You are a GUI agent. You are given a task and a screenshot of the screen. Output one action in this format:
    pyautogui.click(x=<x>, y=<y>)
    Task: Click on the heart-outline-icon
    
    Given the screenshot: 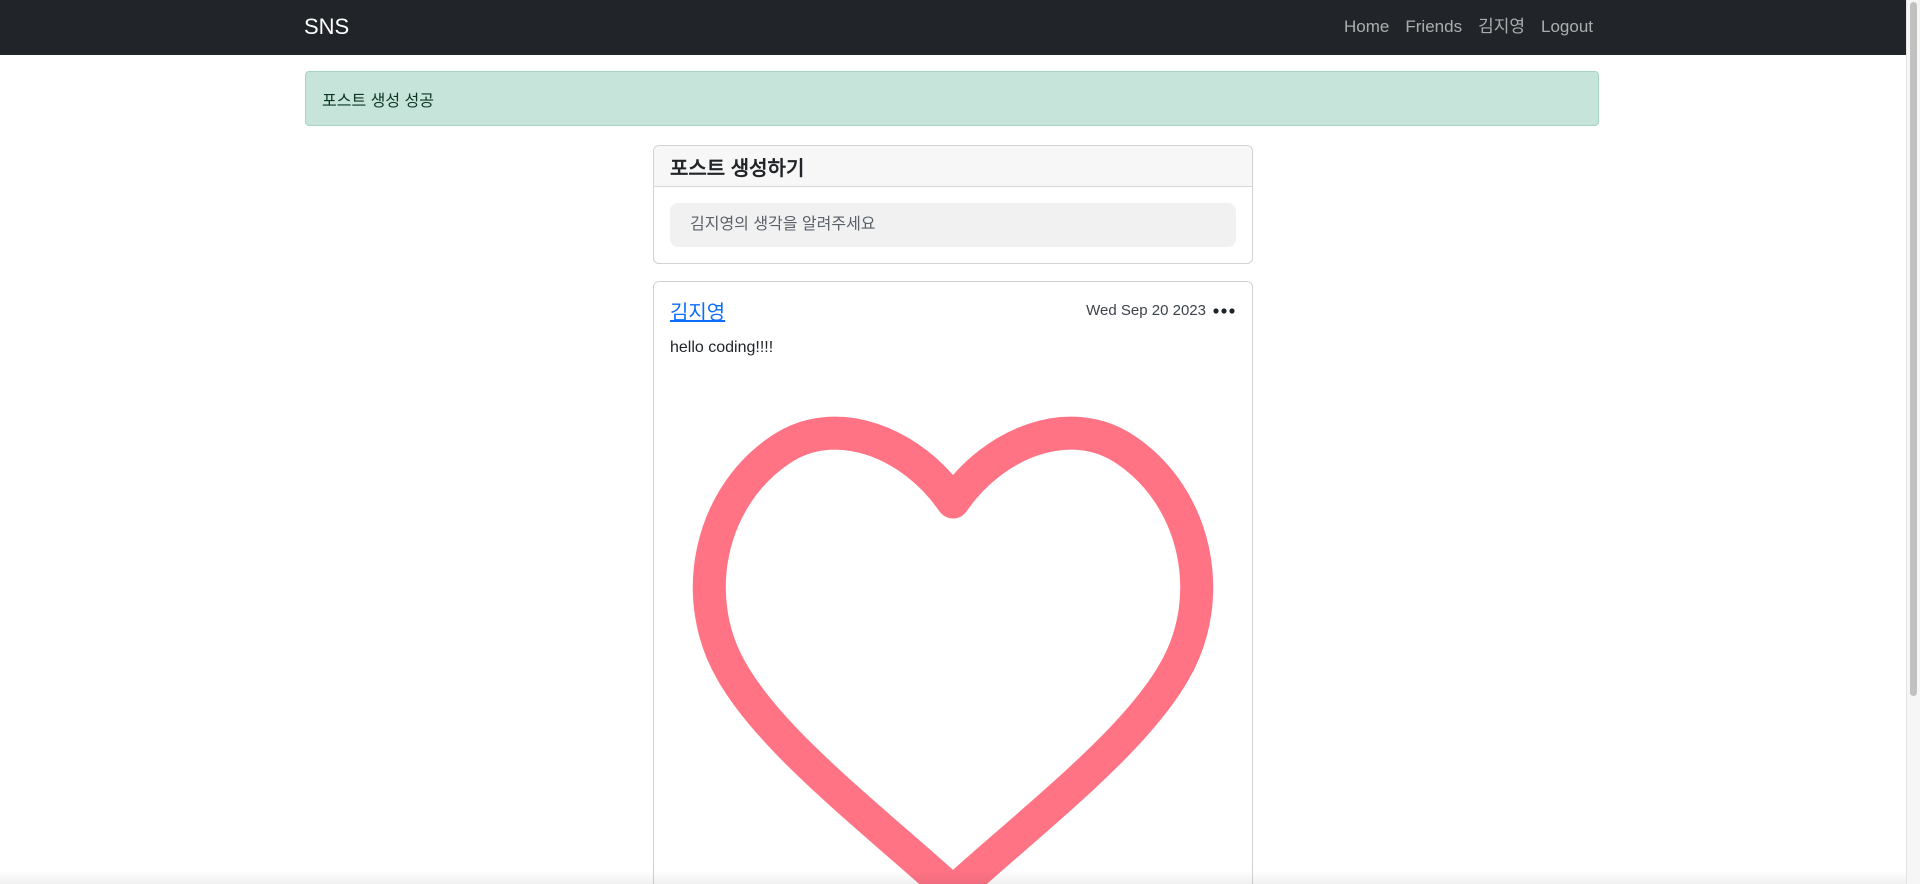 What is the action you would take?
    pyautogui.click(x=953, y=650)
    